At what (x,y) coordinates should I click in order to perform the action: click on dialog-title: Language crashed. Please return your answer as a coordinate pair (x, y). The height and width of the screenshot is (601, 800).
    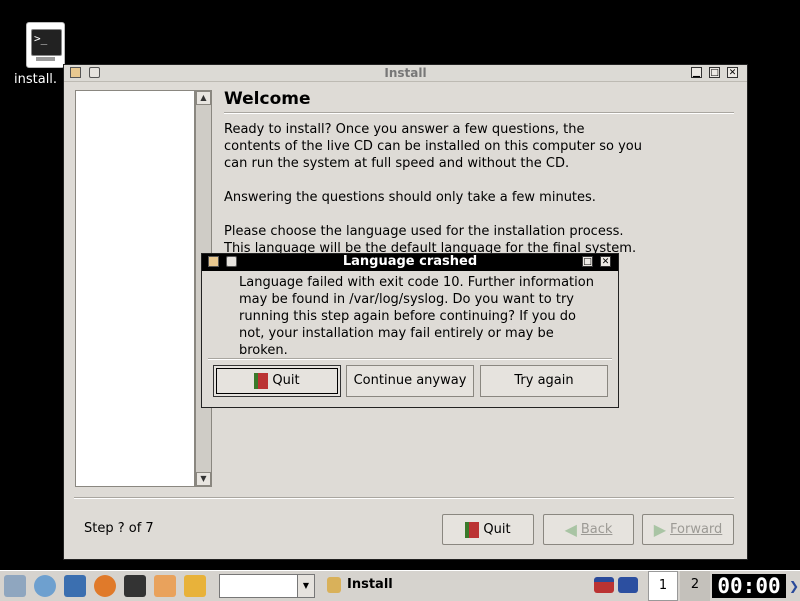
    Looking at the image, I should click on (410, 261).